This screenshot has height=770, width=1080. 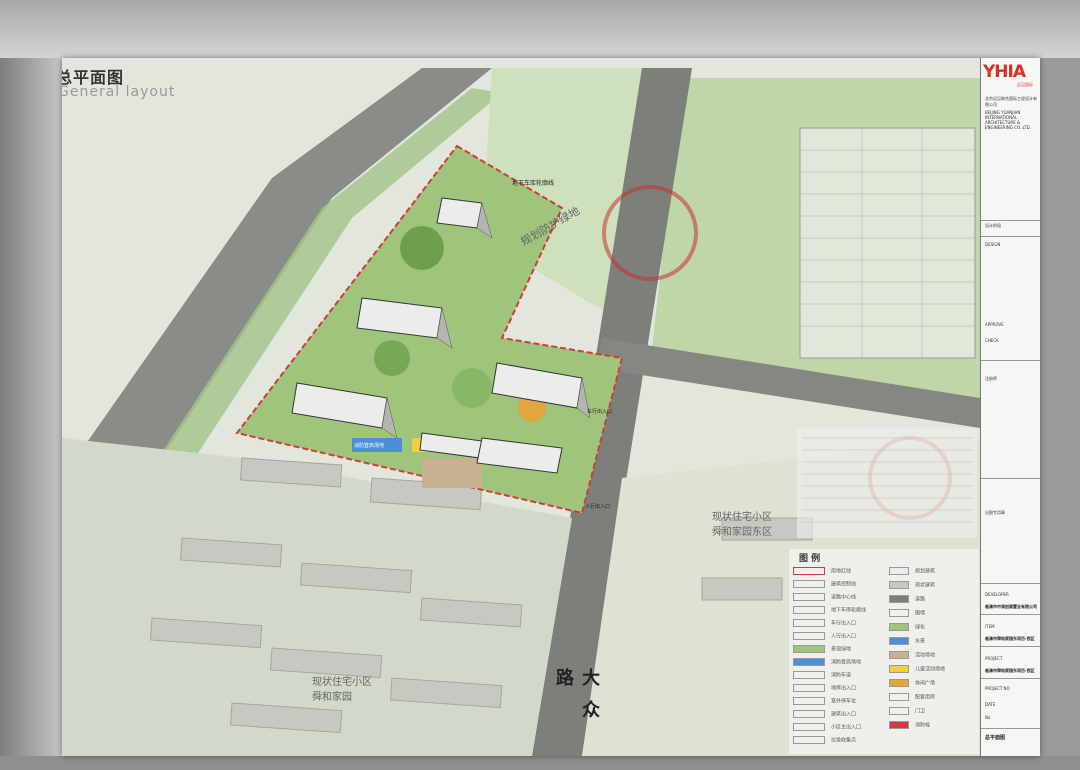 What do you see at coordinates (887, 243) in the screenshot?
I see `technical-index-table` at bounding box center [887, 243].